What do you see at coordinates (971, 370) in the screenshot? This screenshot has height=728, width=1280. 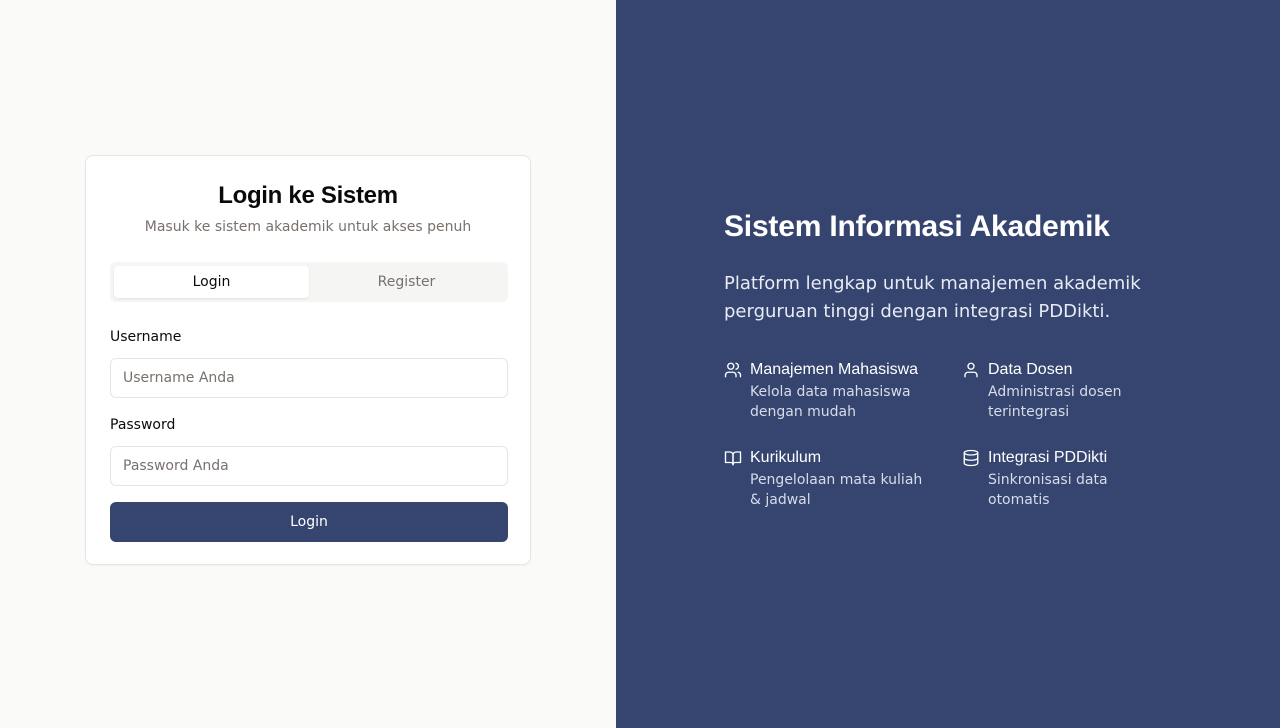 I see `user-icon` at bounding box center [971, 370].